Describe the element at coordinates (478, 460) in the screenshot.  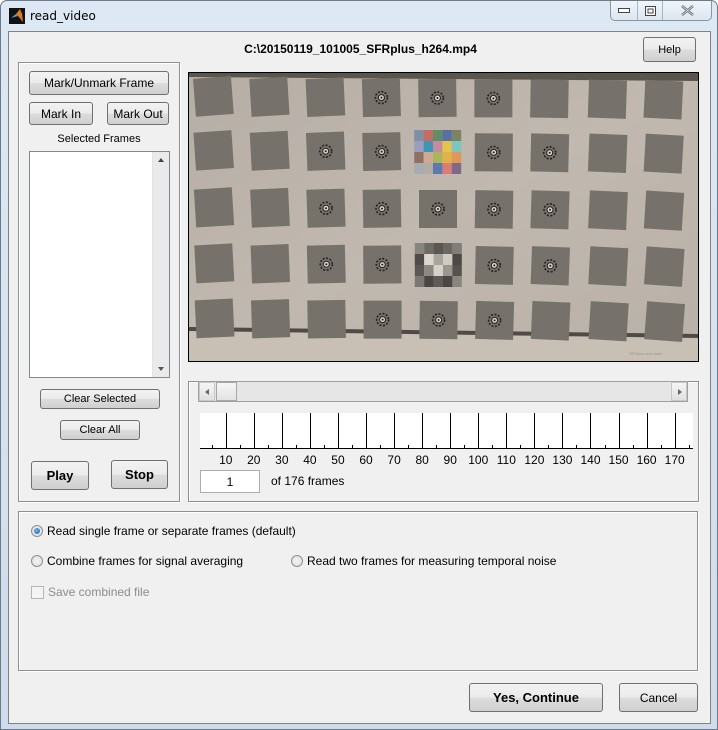
I see `timeline-tick-label: 100` at that location.